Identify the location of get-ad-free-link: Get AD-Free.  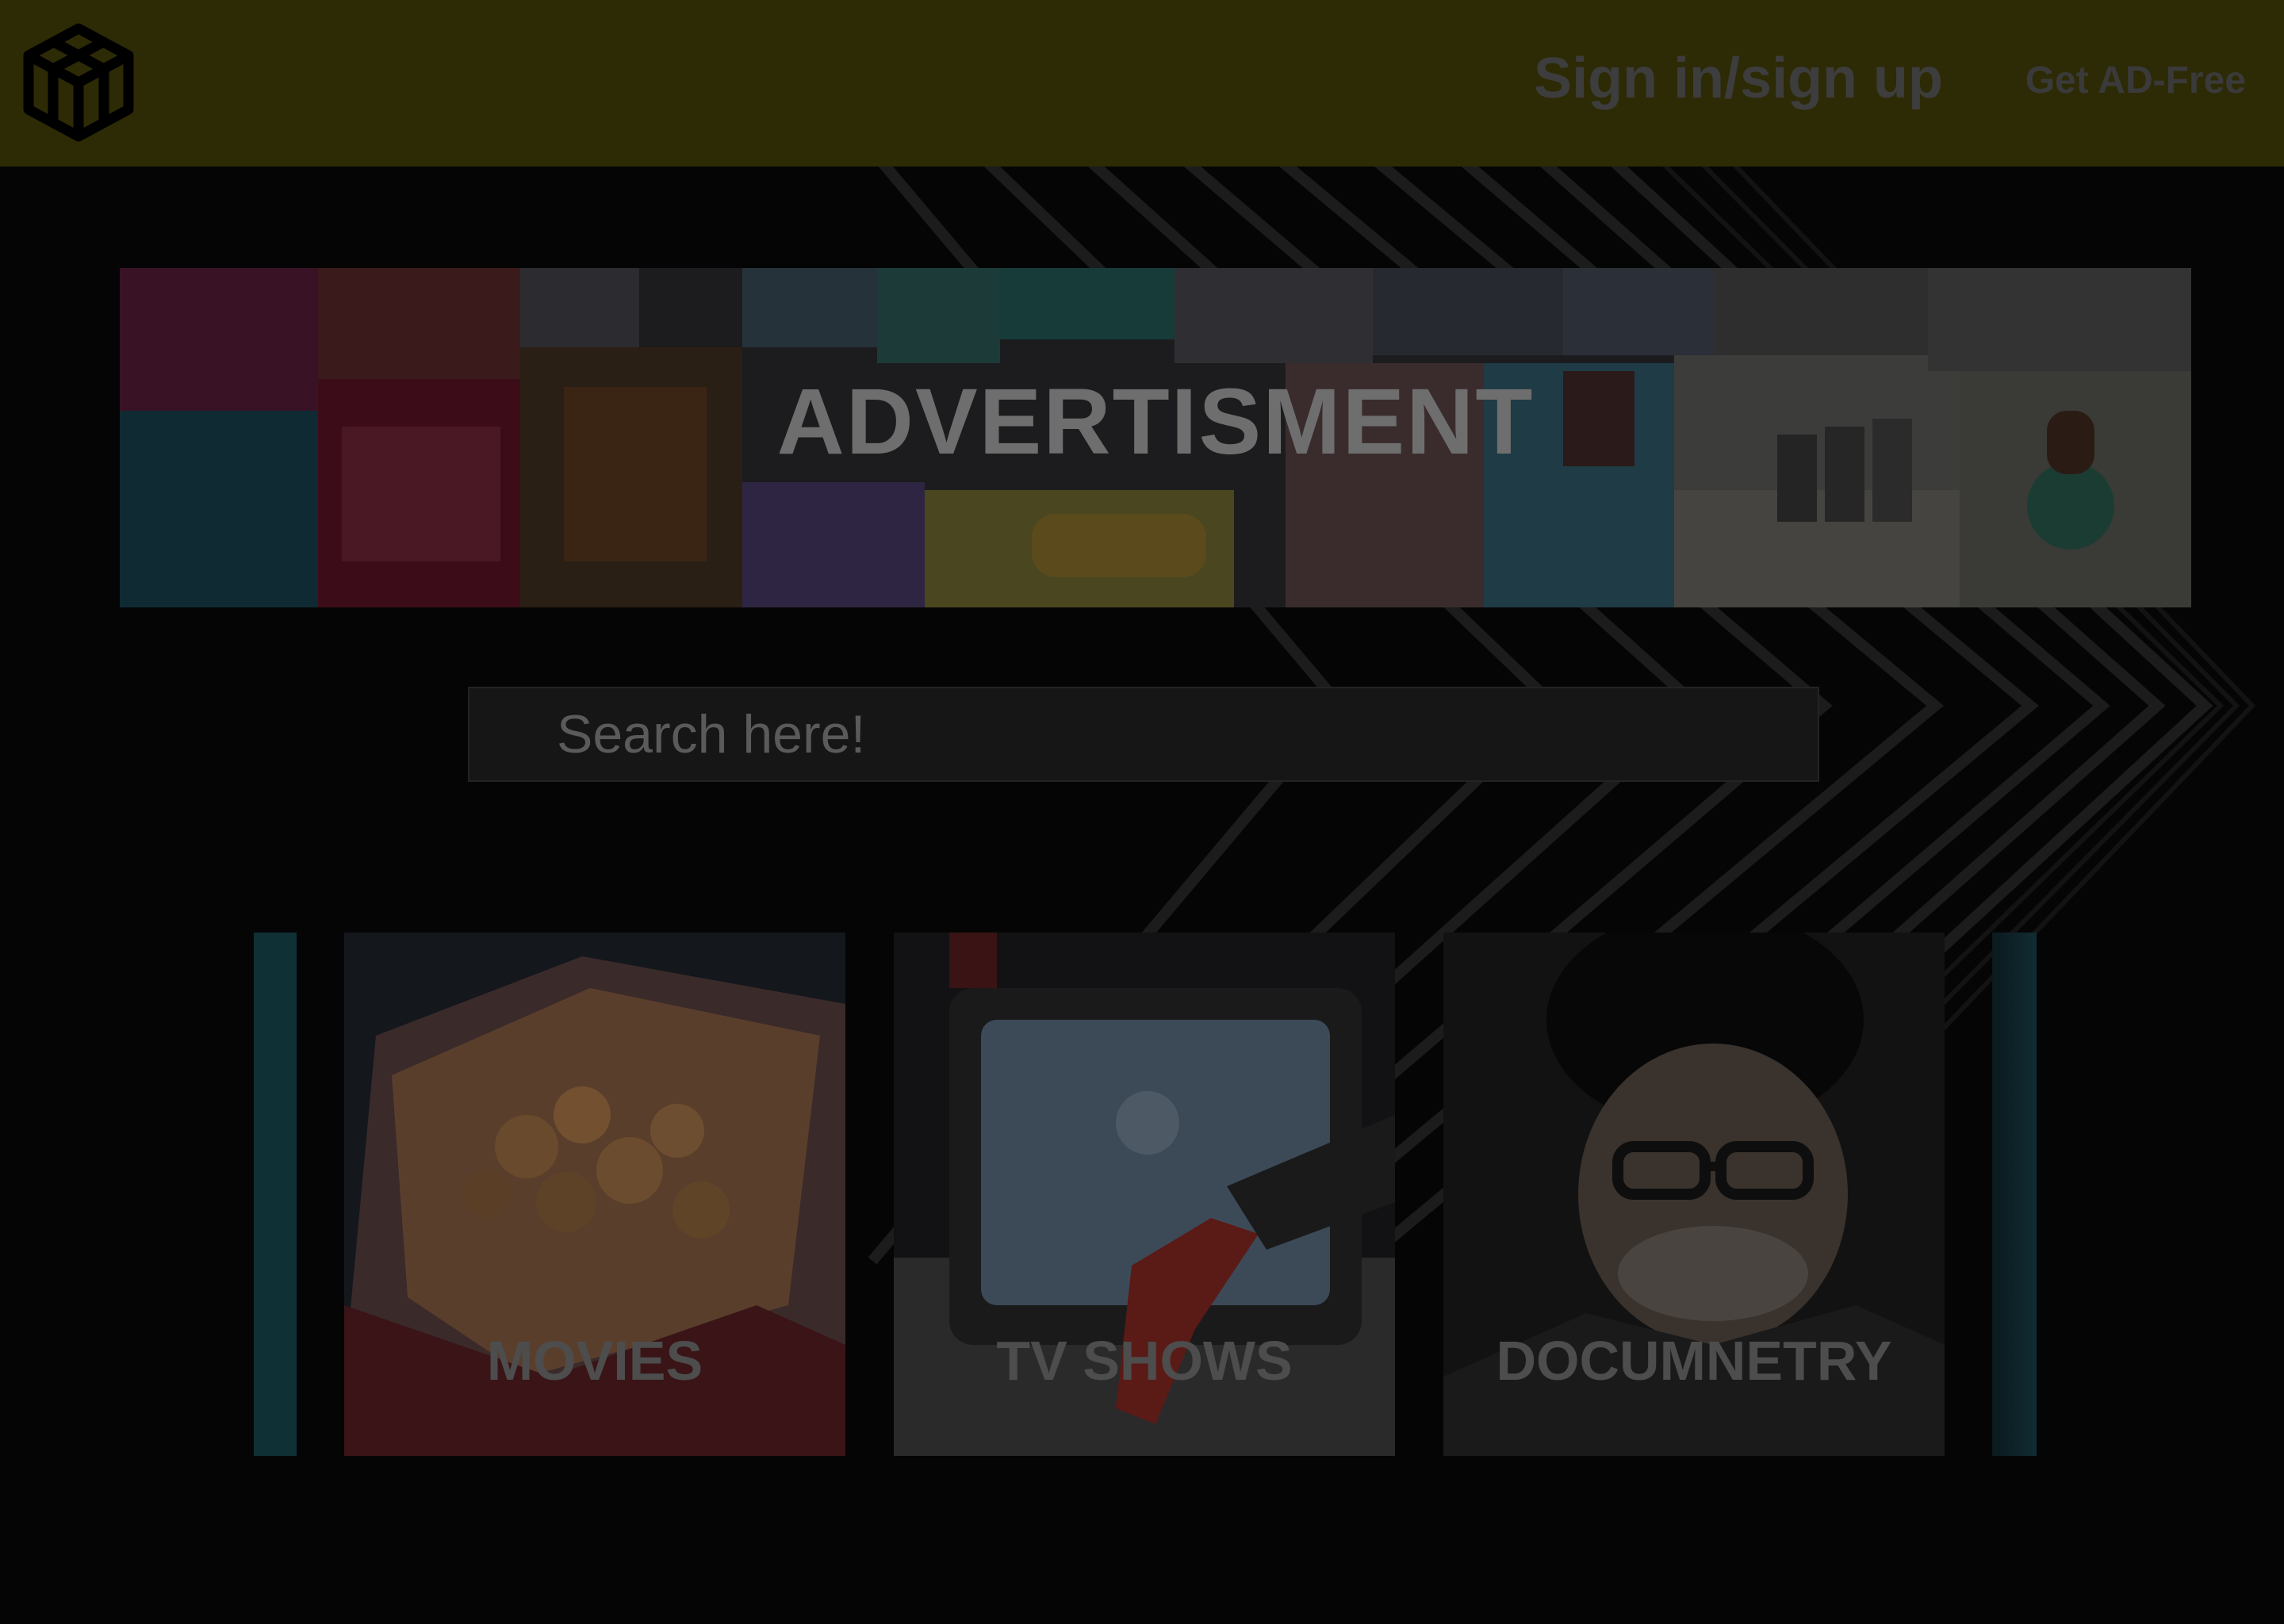
(2135, 80).